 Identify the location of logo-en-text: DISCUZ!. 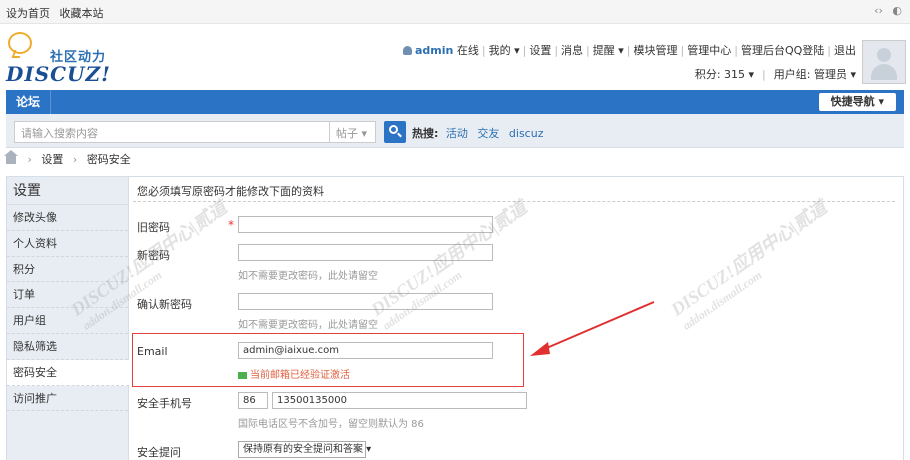
(58, 74).